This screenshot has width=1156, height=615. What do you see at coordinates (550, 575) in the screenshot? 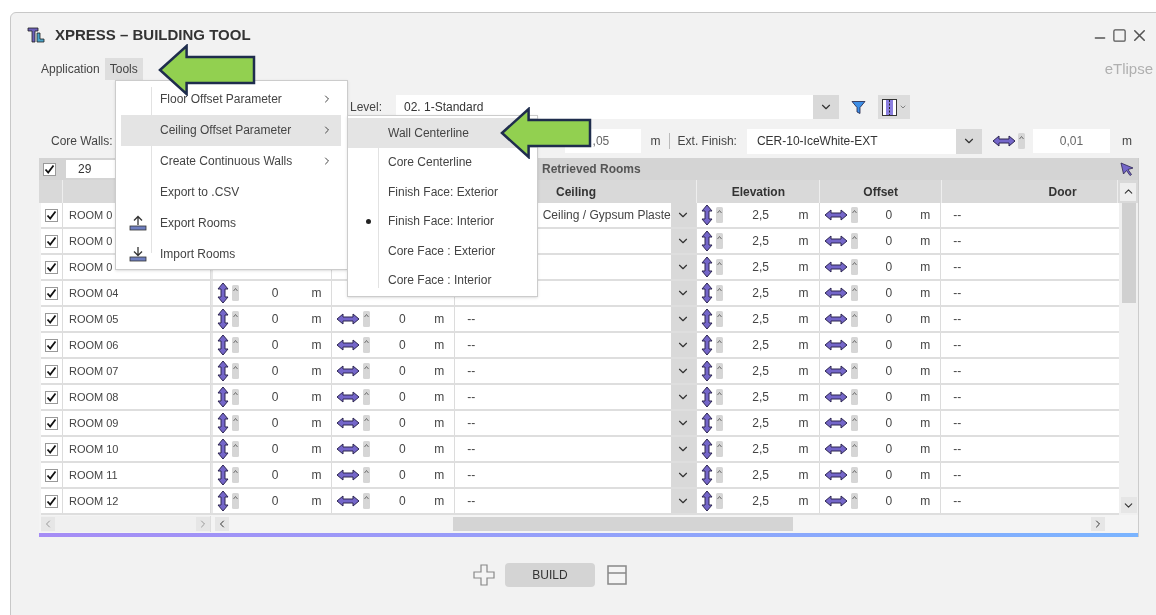
I see `build-button: BUILD` at bounding box center [550, 575].